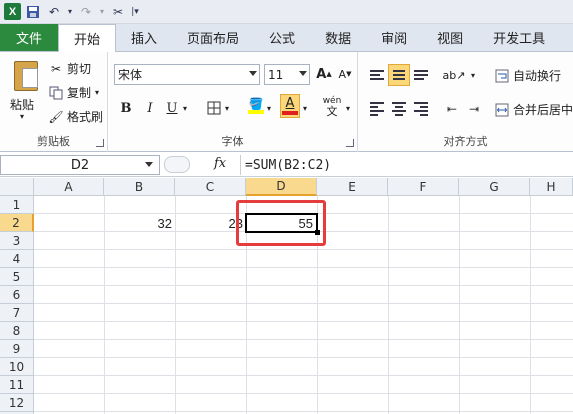  Describe the element at coordinates (17, 259) in the screenshot. I see `row-header-4: 4` at that location.